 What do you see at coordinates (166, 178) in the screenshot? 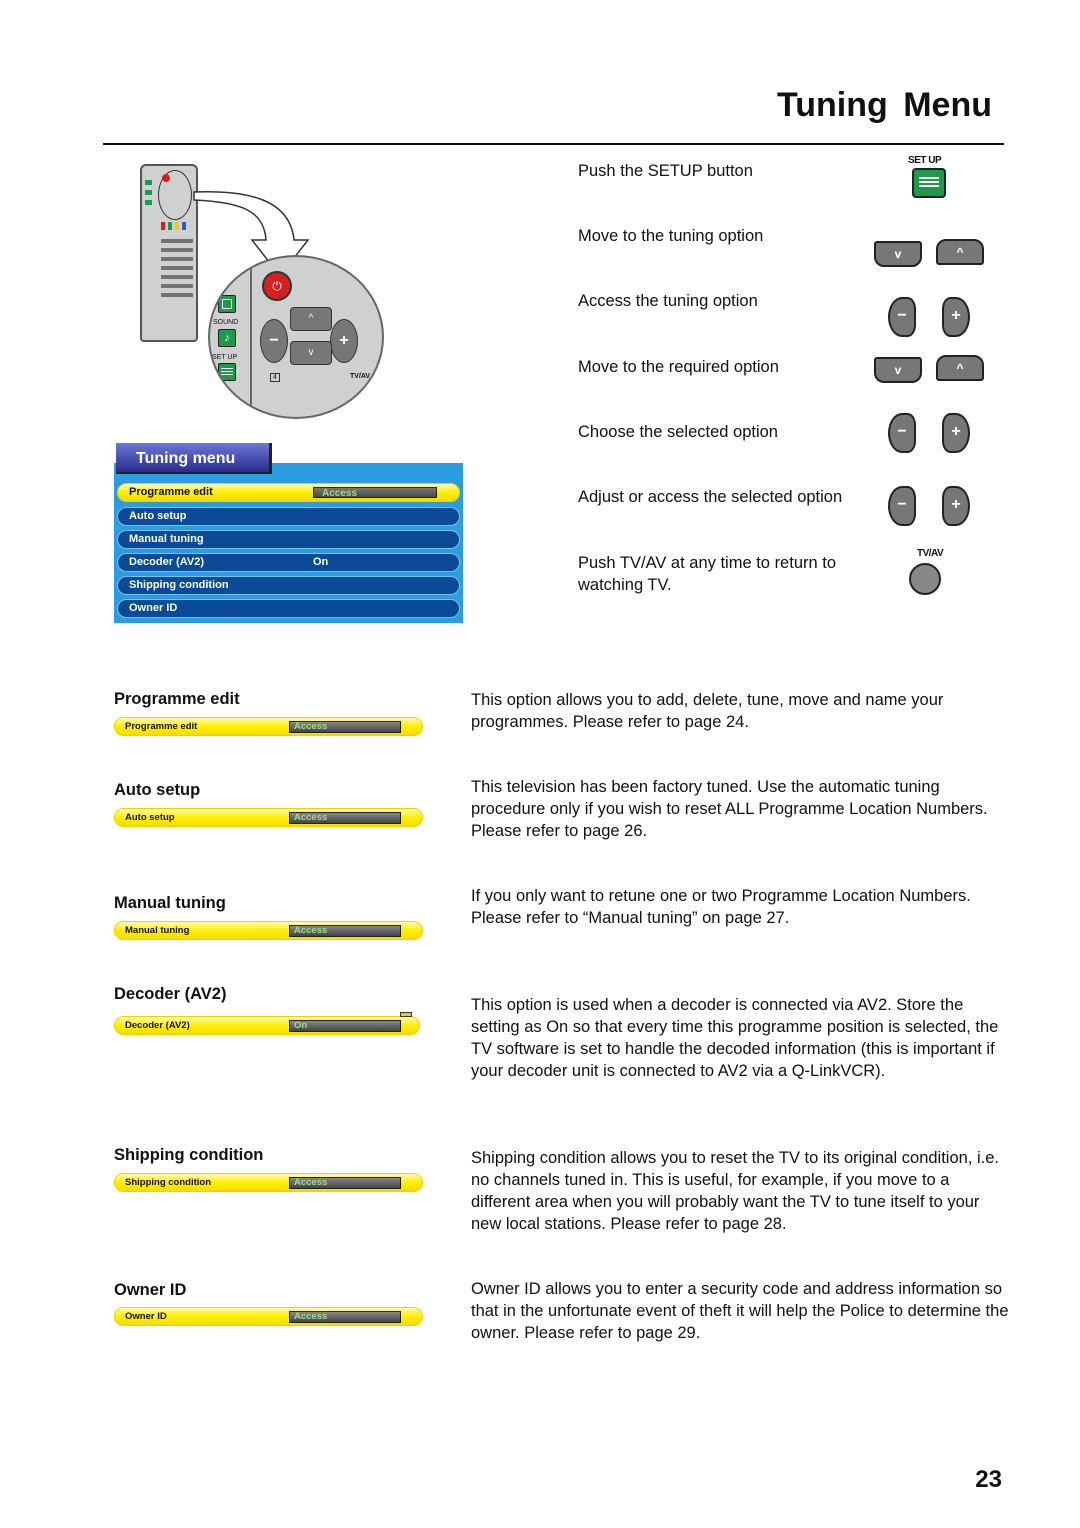
I see `remote-power-icon` at bounding box center [166, 178].